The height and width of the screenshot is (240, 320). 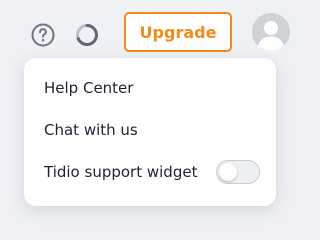 I want to click on progress-ring-icon, so click(x=87, y=35).